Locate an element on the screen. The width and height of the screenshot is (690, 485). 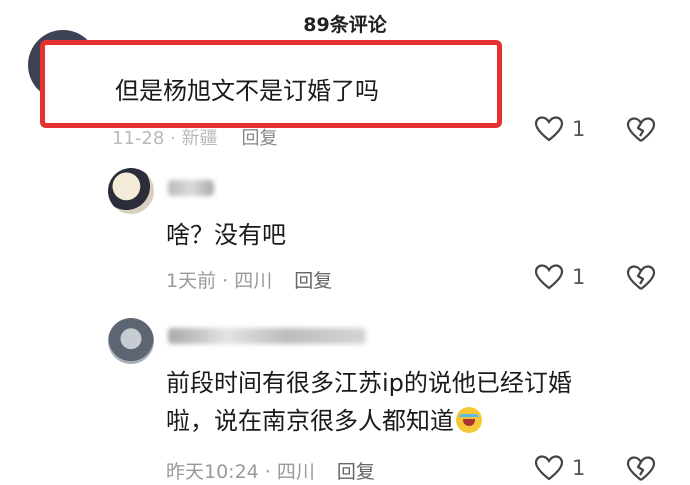
comment-meta: 昨天10:24 · 四川 回复 is located at coordinates (270, 470).